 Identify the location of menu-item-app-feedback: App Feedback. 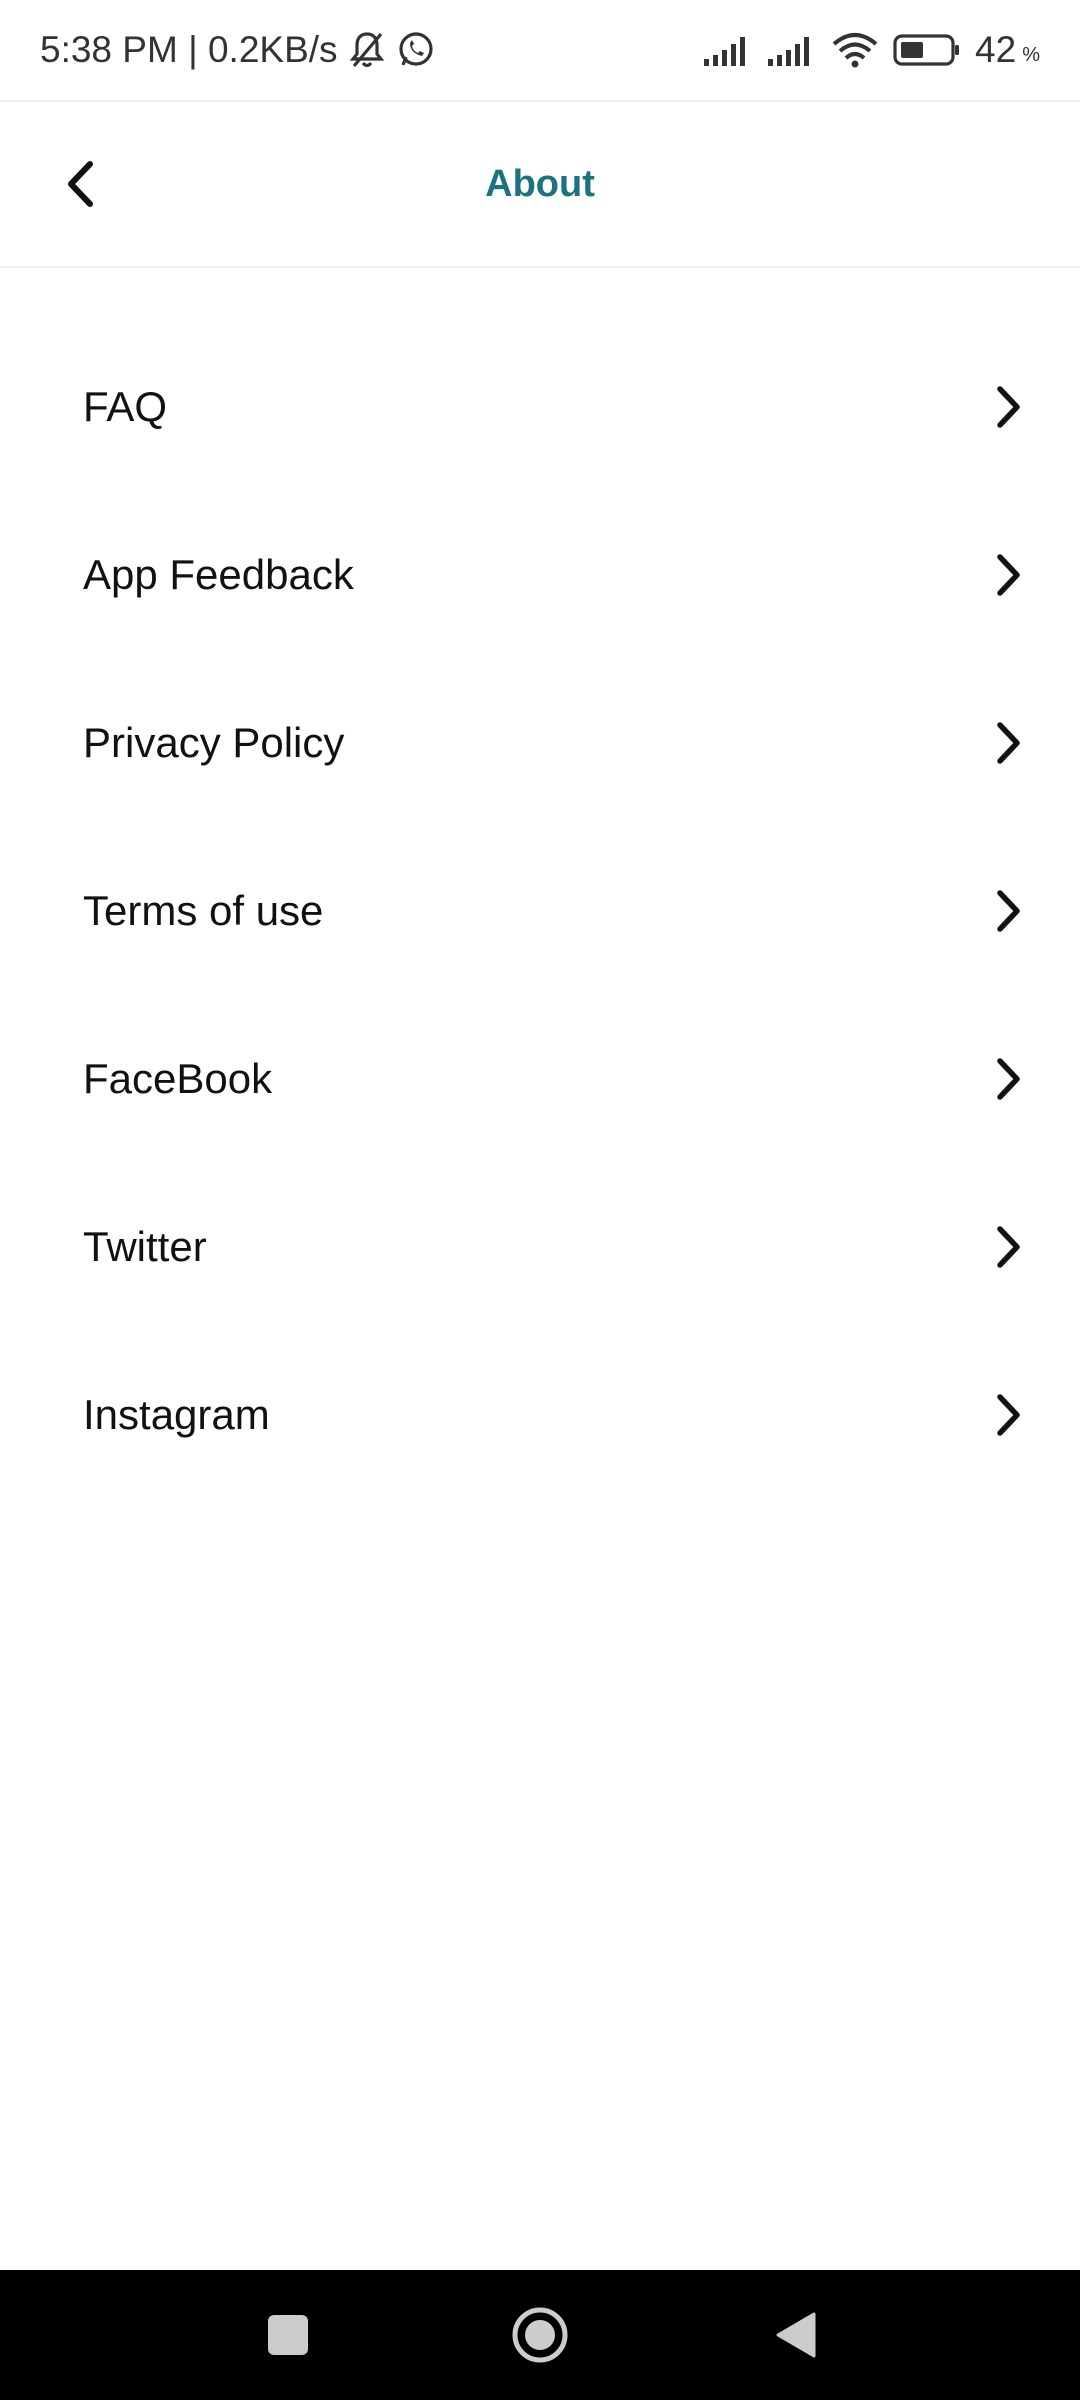
(540, 575).